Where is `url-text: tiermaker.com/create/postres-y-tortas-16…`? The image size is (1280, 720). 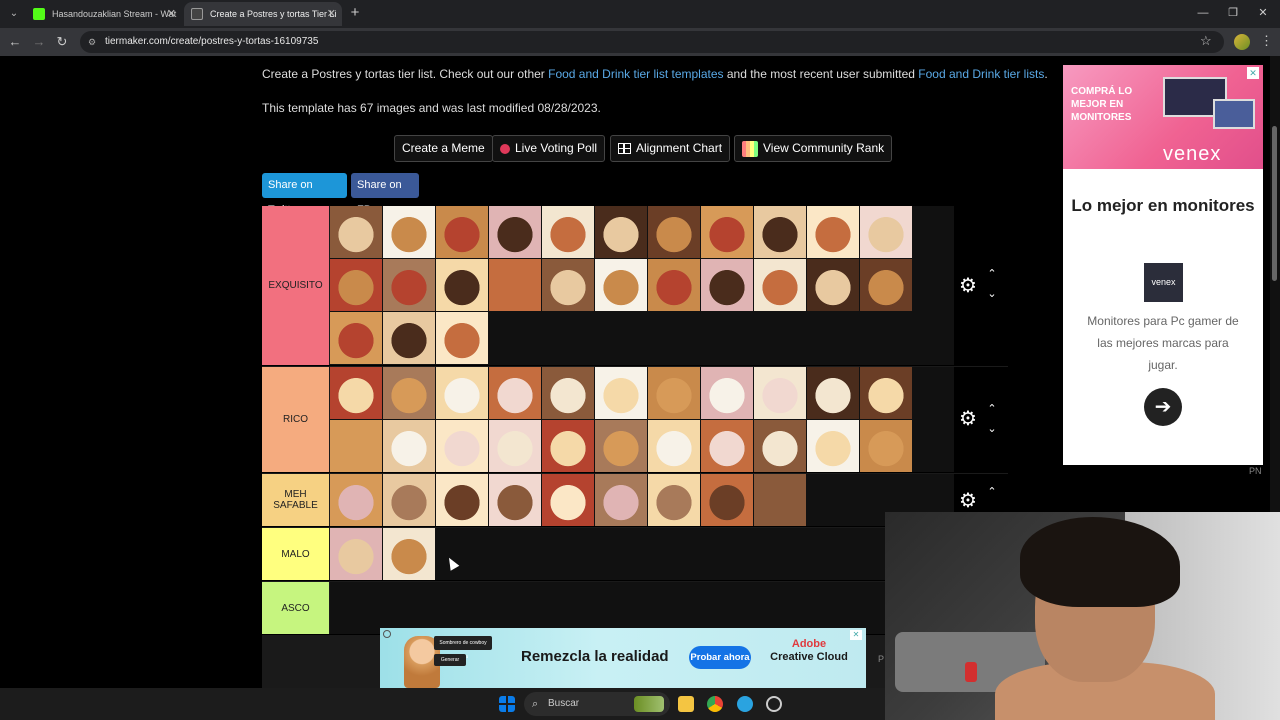 url-text: tiermaker.com/create/postres-y-tortas-16… is located at coordinates (211, 42).